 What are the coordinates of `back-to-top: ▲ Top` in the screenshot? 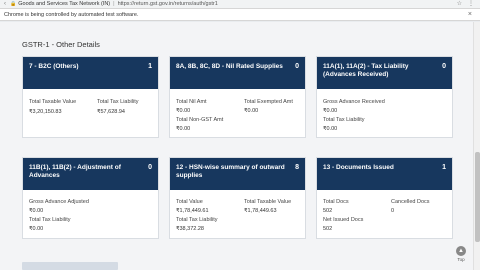 It's located at (461, 254).